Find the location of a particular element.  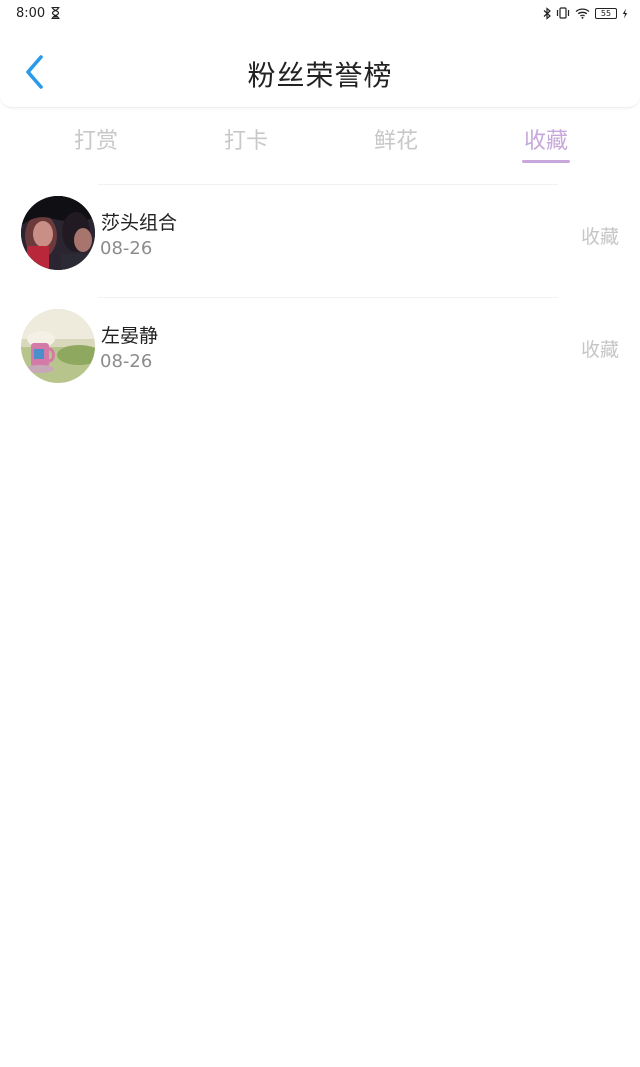

wifi-icon is located at coordinates (582, 13).